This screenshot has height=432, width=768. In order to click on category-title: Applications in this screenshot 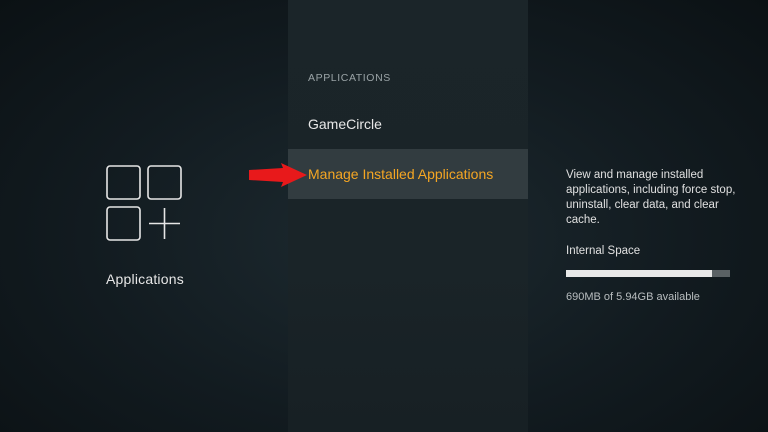, I will do `click(145, 279)`.